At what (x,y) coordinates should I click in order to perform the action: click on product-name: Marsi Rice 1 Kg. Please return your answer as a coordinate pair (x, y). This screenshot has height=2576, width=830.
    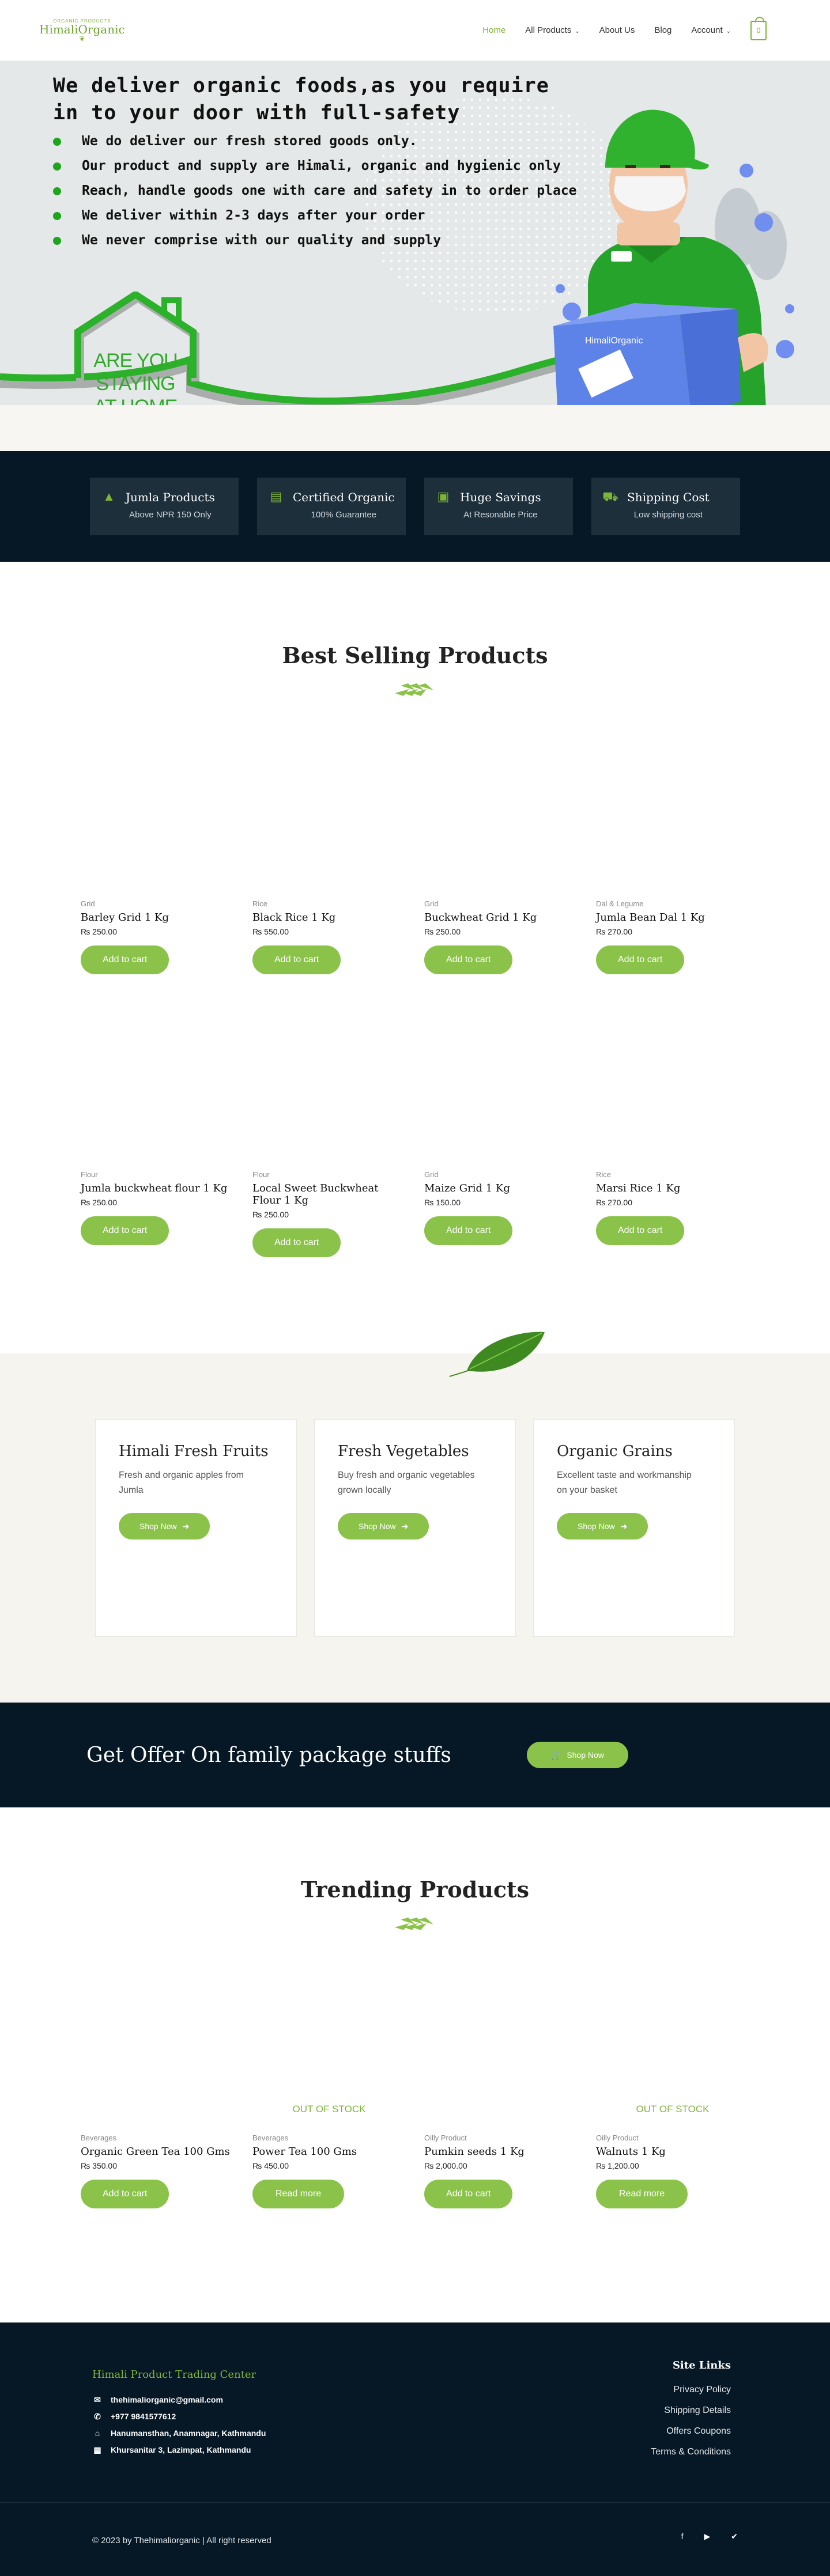
    Looking at the image, I should click on (672, 1188).